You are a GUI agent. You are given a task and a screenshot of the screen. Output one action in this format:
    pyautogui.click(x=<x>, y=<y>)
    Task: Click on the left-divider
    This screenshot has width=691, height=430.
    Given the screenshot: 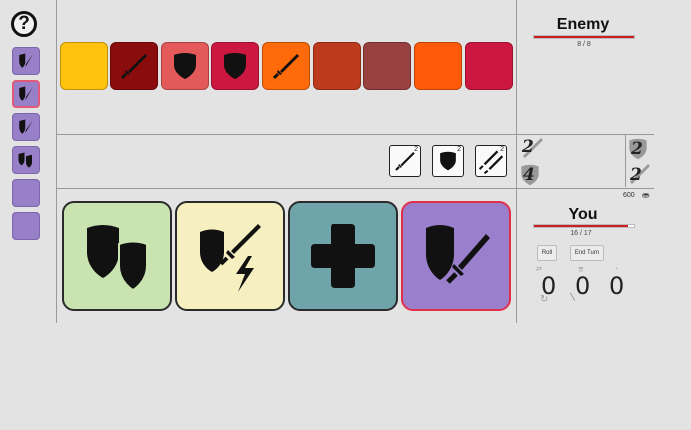 What is the action you would take?
    pyautogui.click(x=56, y=161)
    